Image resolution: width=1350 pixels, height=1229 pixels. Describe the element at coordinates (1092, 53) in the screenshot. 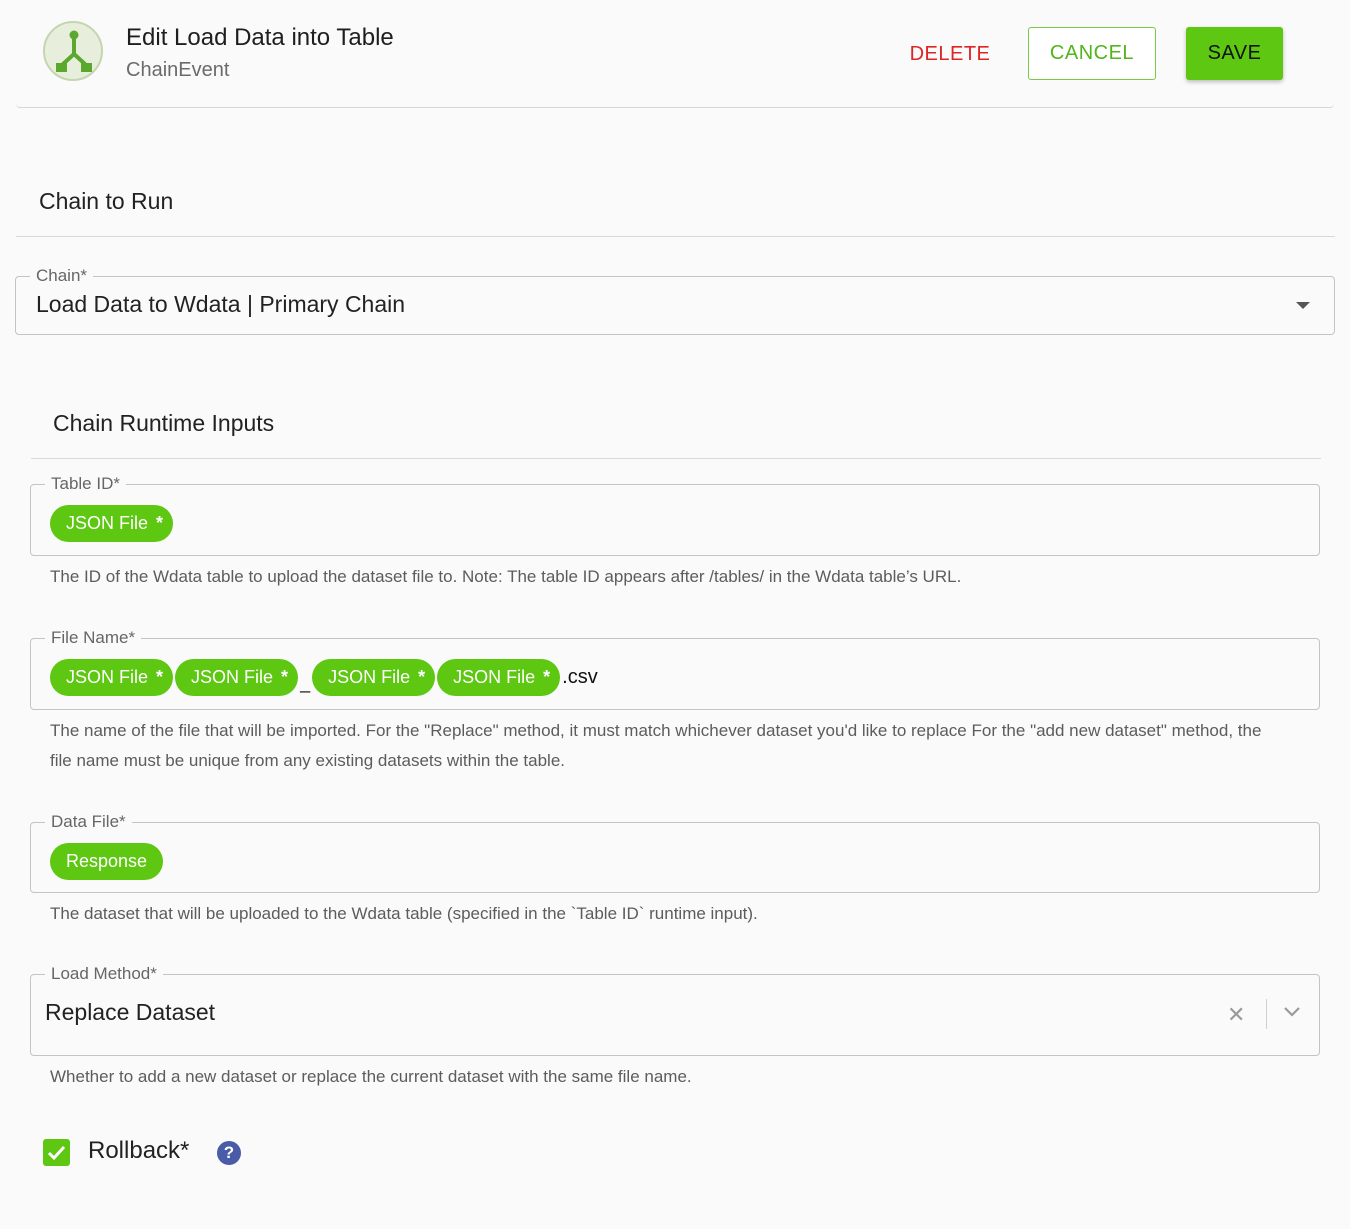

I see `cancel-button: CANCEL` at that location.